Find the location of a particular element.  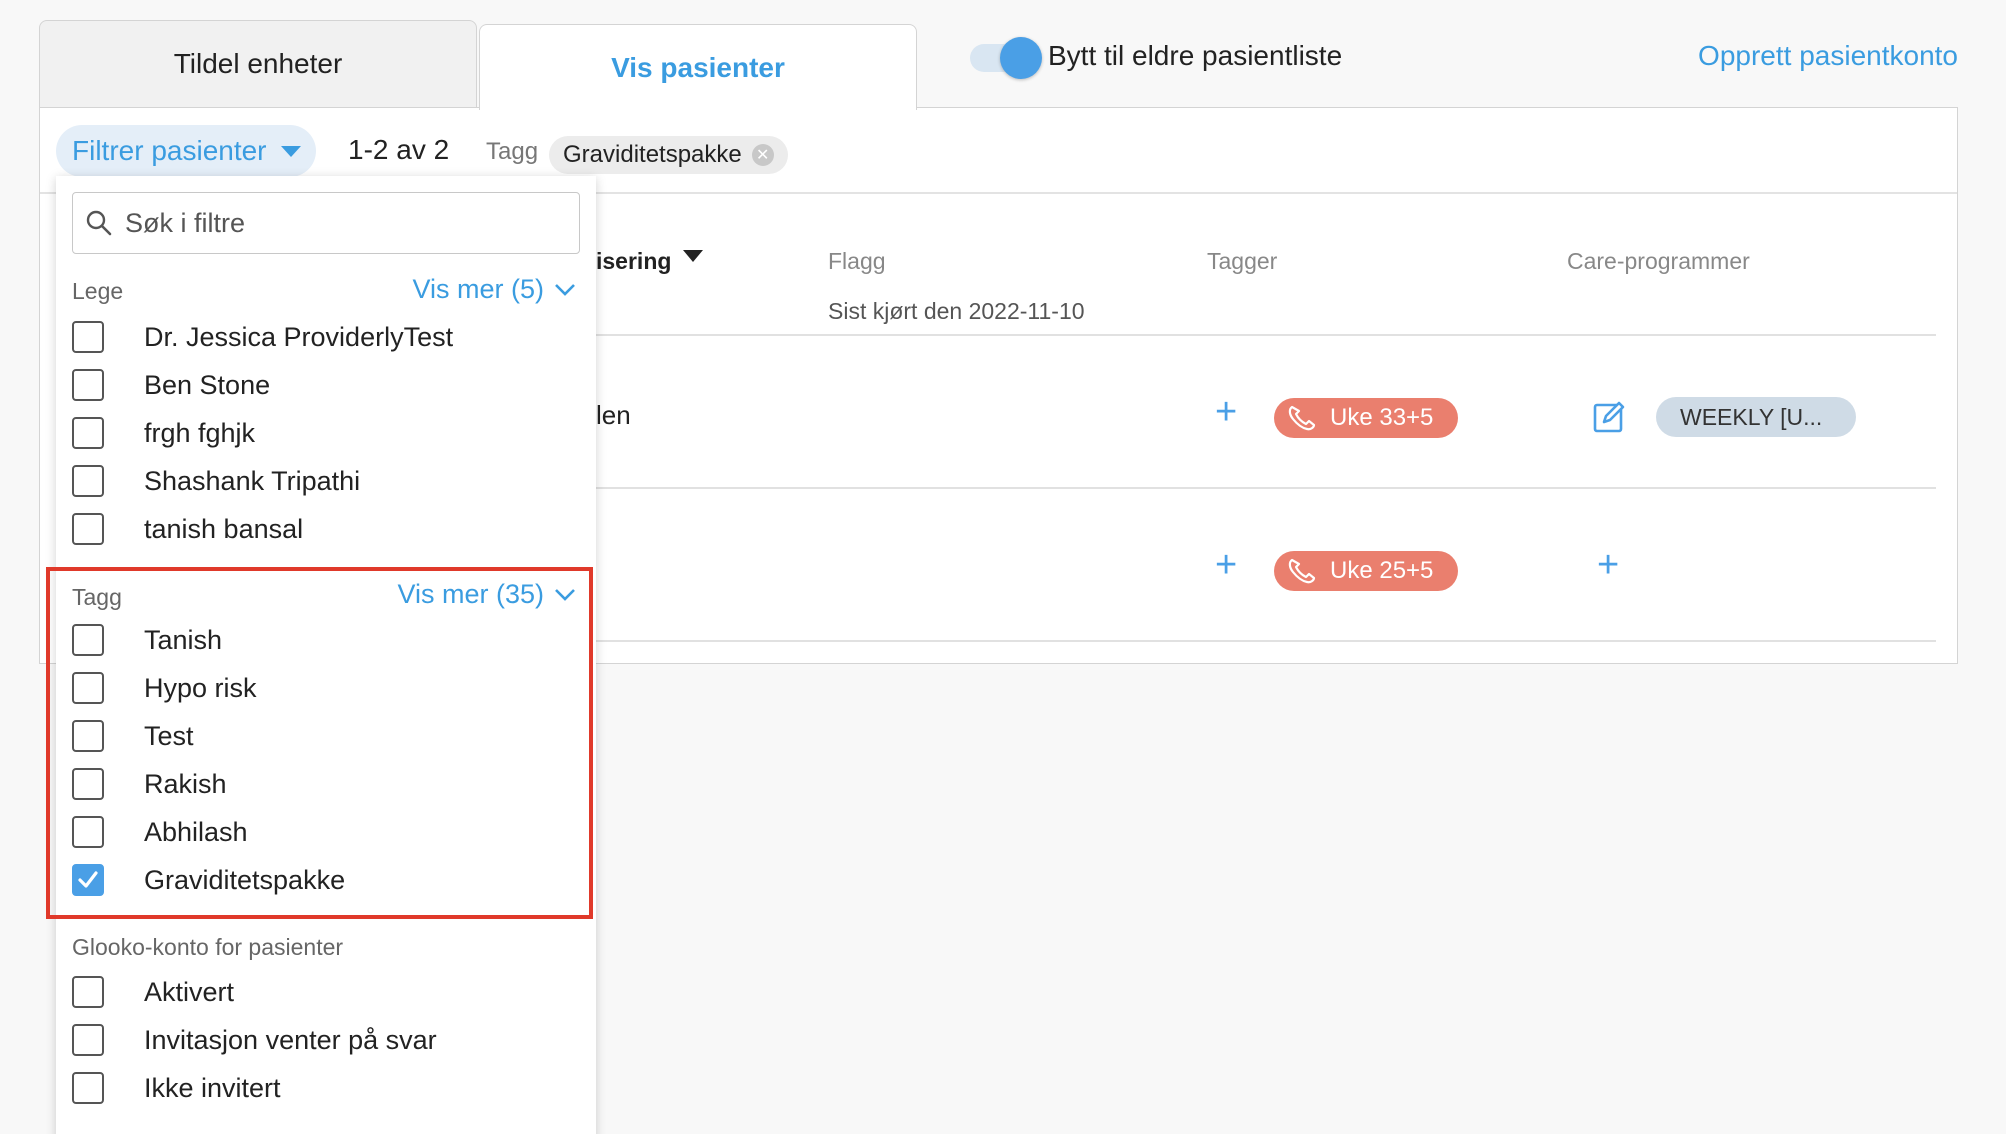

sortable-column-header: isering is located at coordinates (633, 261).